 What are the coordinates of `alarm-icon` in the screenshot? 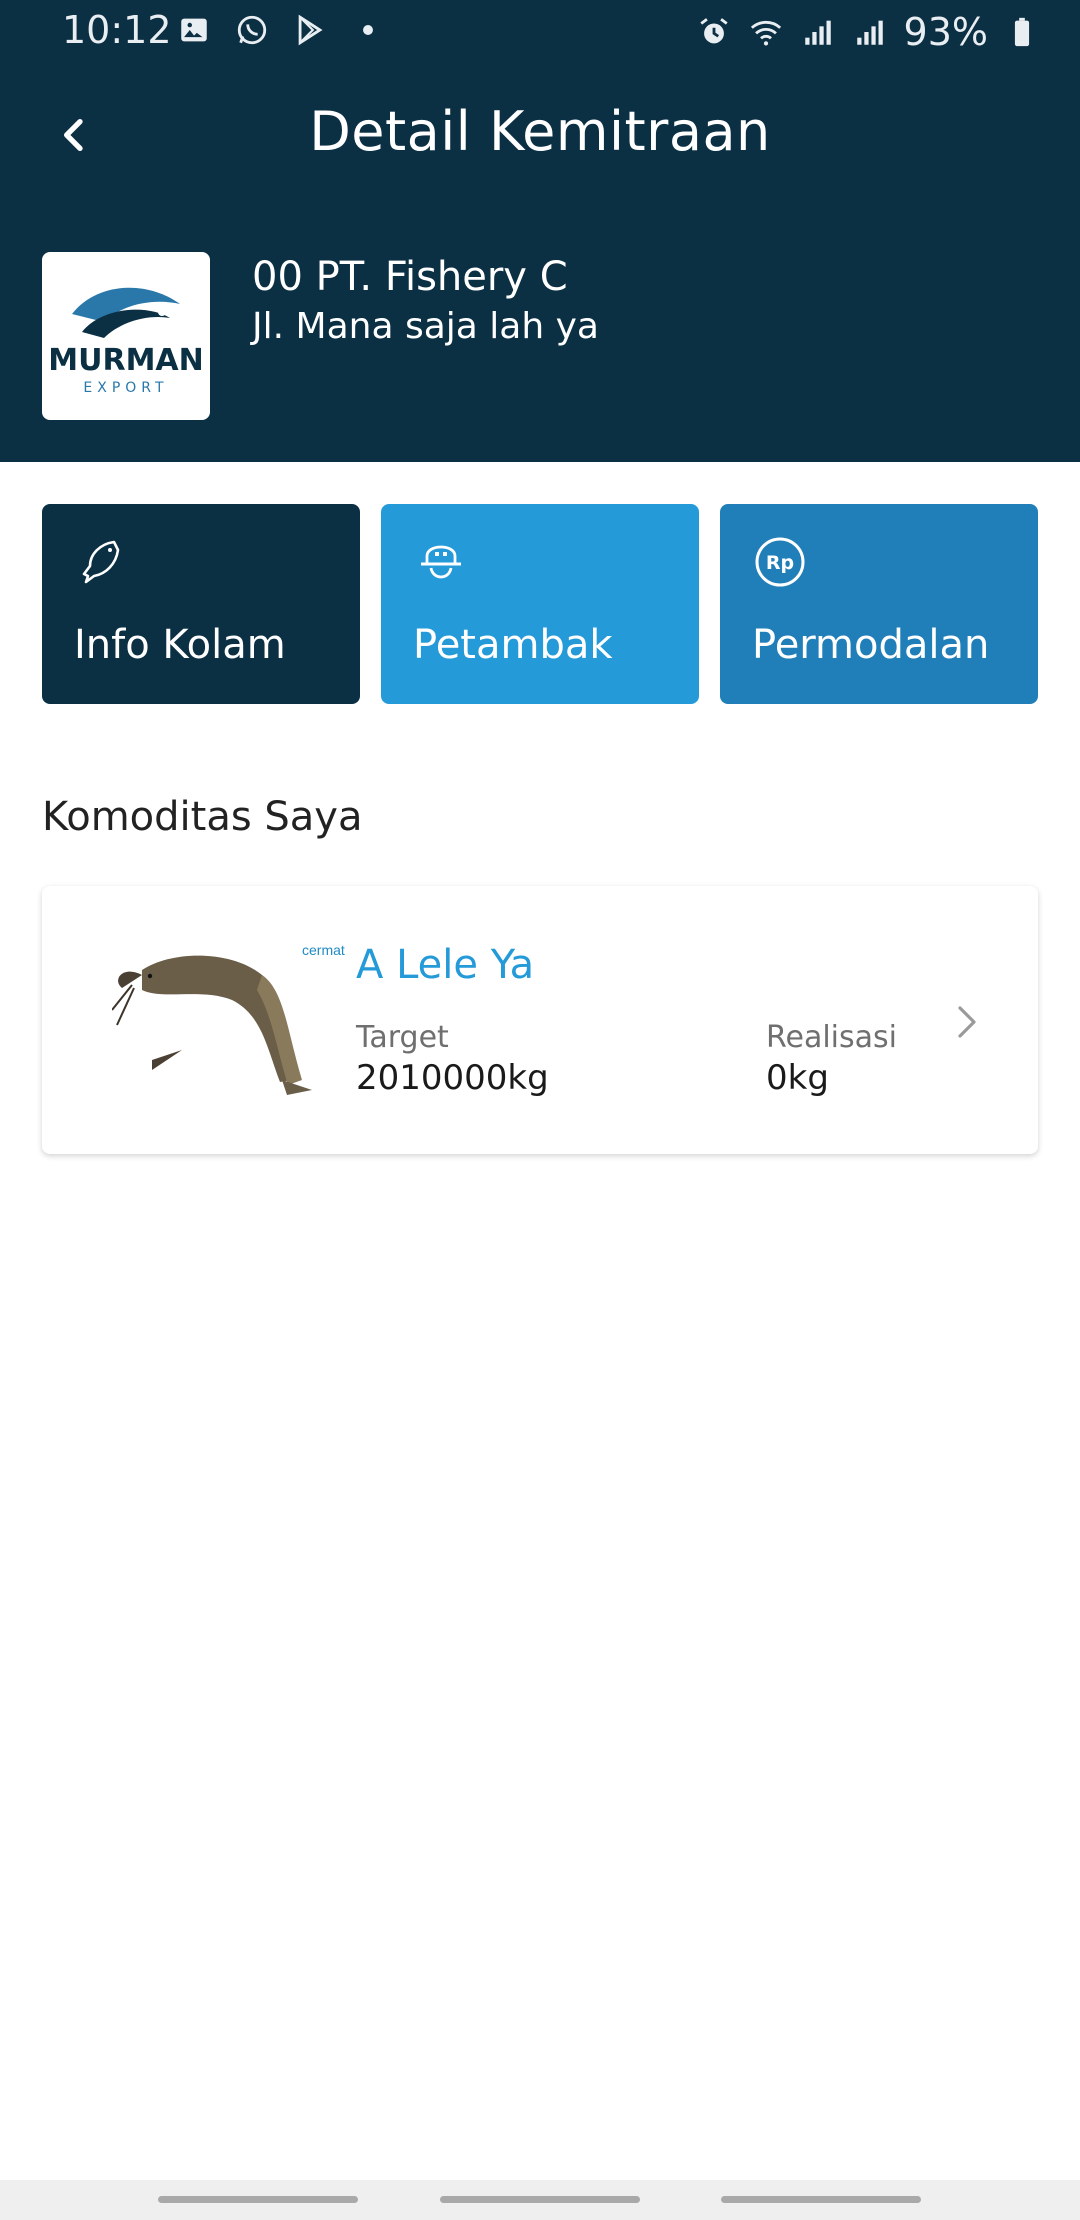 It's located at (714, 32).